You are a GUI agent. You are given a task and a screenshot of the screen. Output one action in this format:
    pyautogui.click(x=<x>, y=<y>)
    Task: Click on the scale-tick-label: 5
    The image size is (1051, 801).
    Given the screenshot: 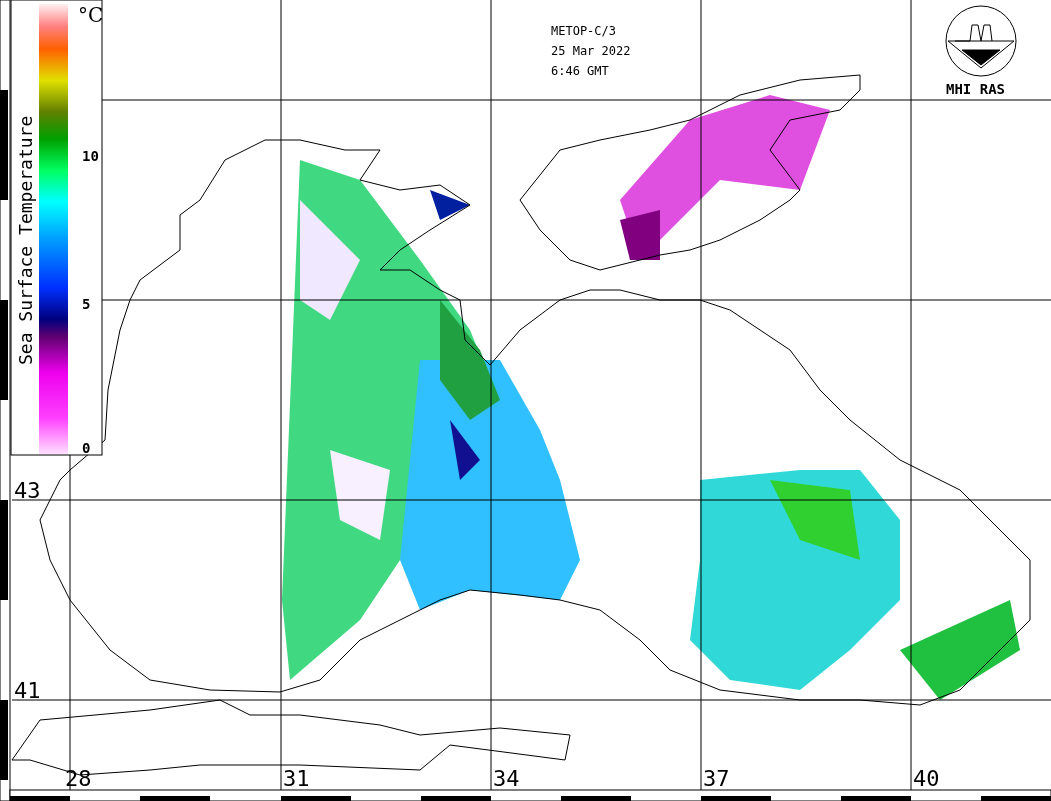 What is the action you would take?
    pyautogui.click(x=86, y=304)
    